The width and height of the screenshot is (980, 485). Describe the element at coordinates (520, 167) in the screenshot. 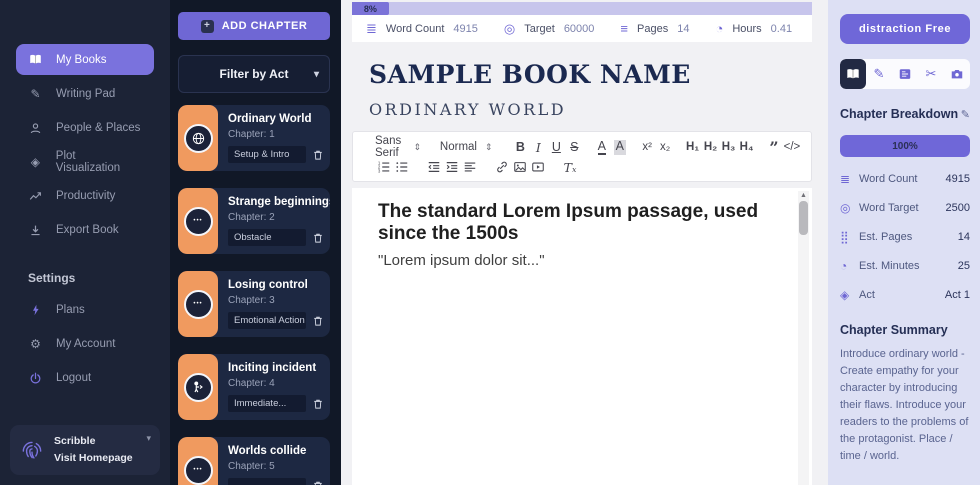

I see `image-button` at that location.